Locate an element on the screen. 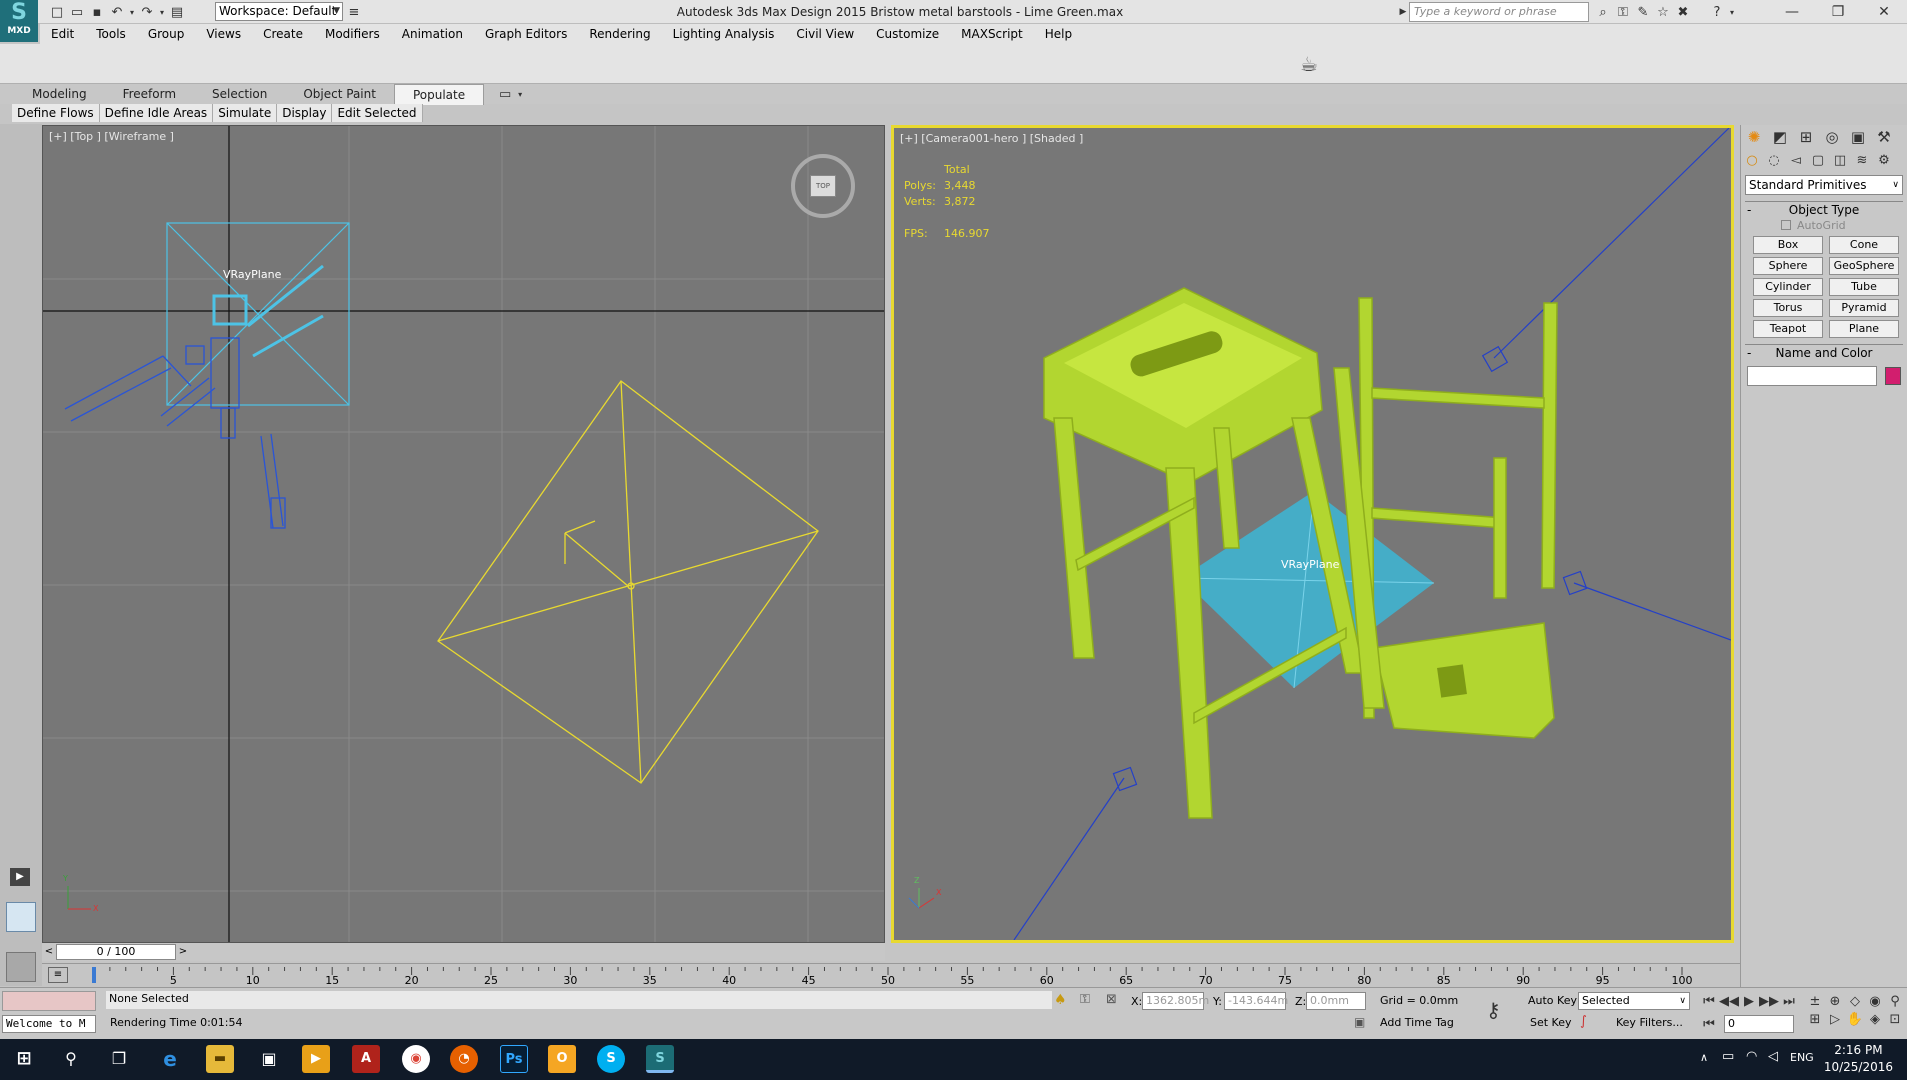 The image size is (1907, 1080). media-player-icon: ▶ is located at coordinates (316, 1059).